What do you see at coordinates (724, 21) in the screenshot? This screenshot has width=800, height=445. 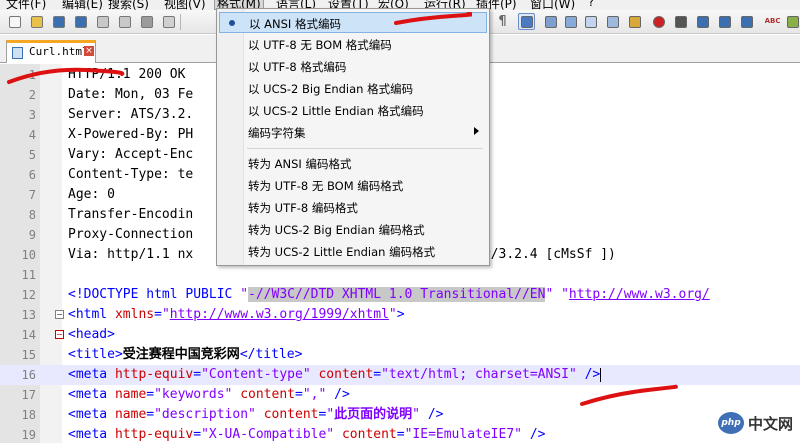 I see `run-macro-multiple-icon` at bounding box center [724, 21].